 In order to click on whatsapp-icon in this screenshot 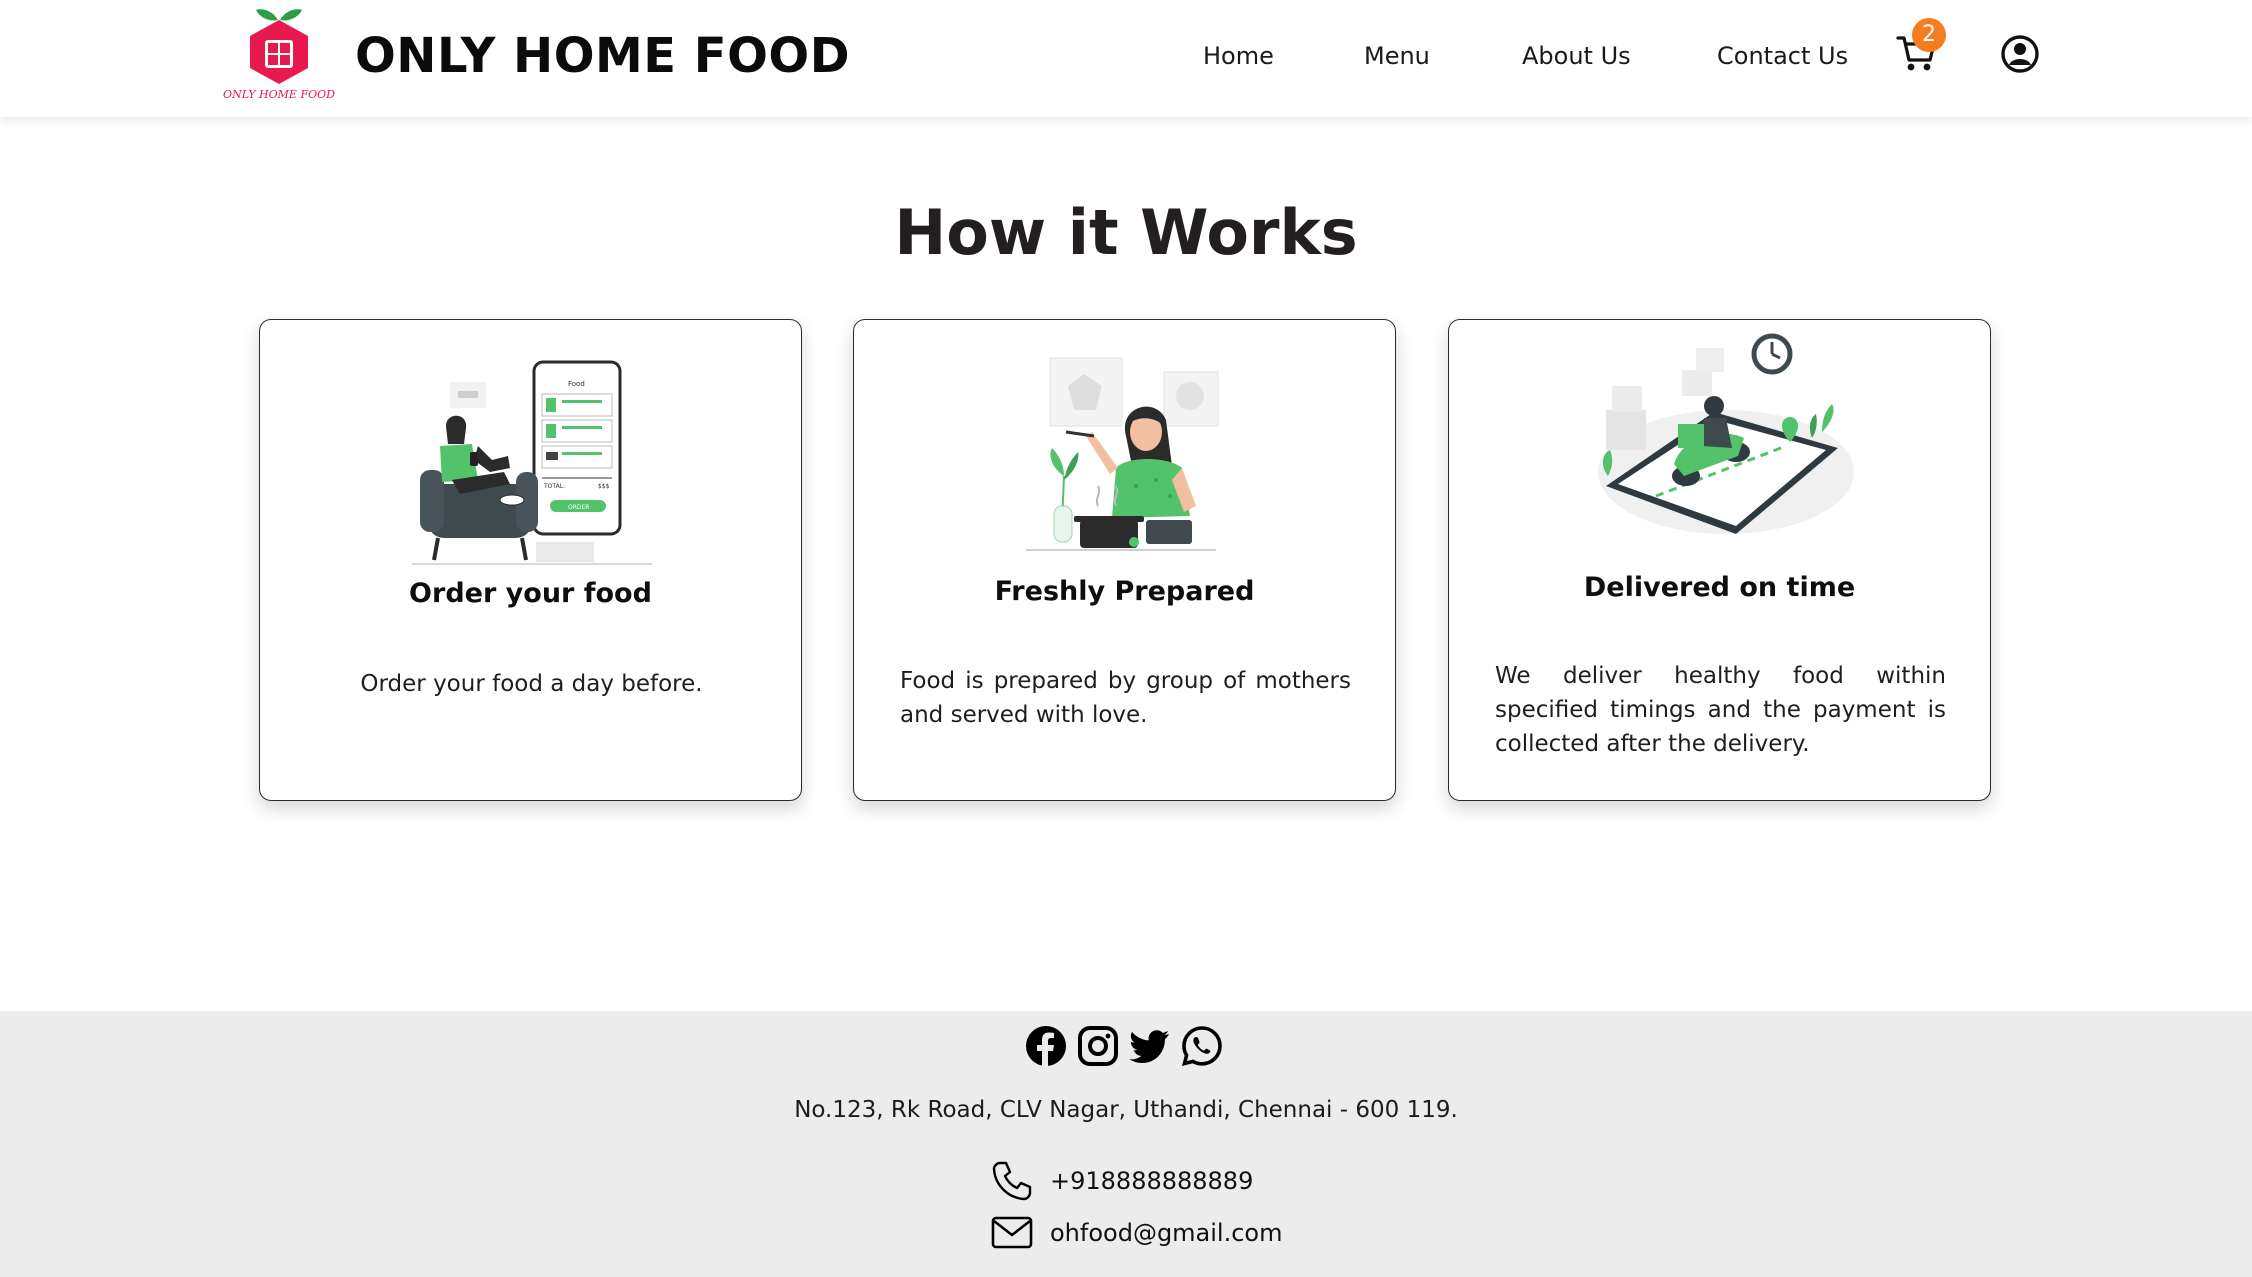, I will do `click(1202, 1046)`.